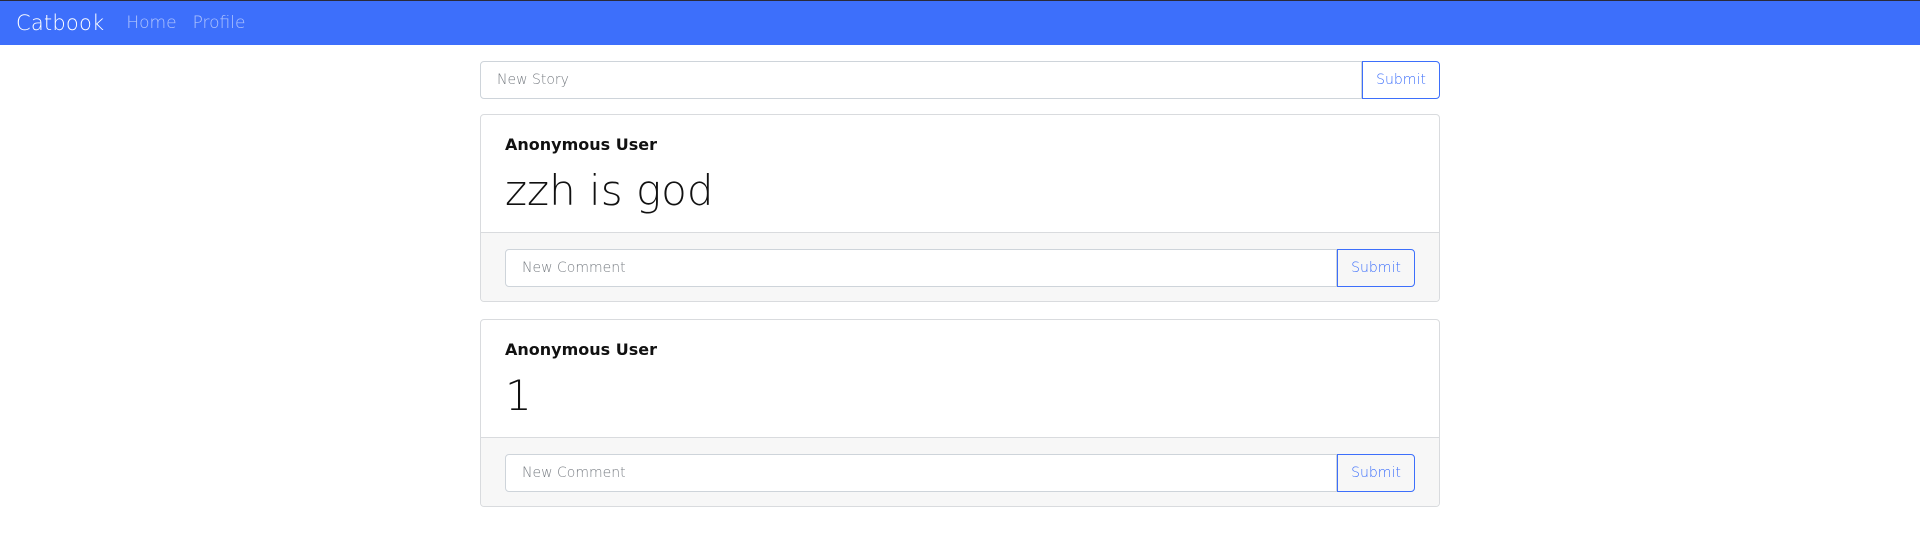 Image resolution: width=1920 pixels, height=550 pixels. I want to click on story-body: Anonymous User zzh is god, so click(960, 173).